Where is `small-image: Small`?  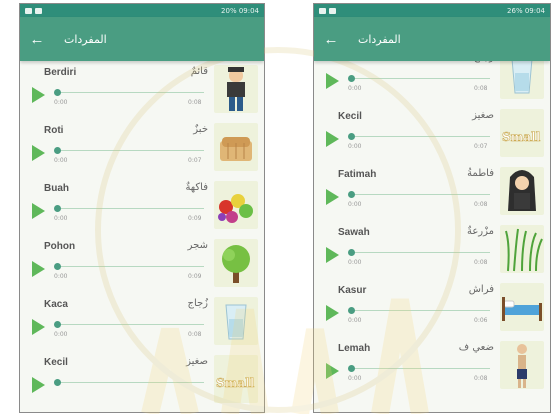 small-image: Small is located at coordinates (522, 133).